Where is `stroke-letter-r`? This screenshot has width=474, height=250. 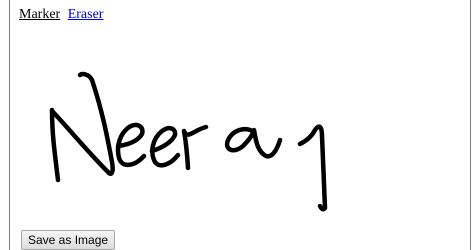 stroke-letter-r is located at coordinates (195, 147).